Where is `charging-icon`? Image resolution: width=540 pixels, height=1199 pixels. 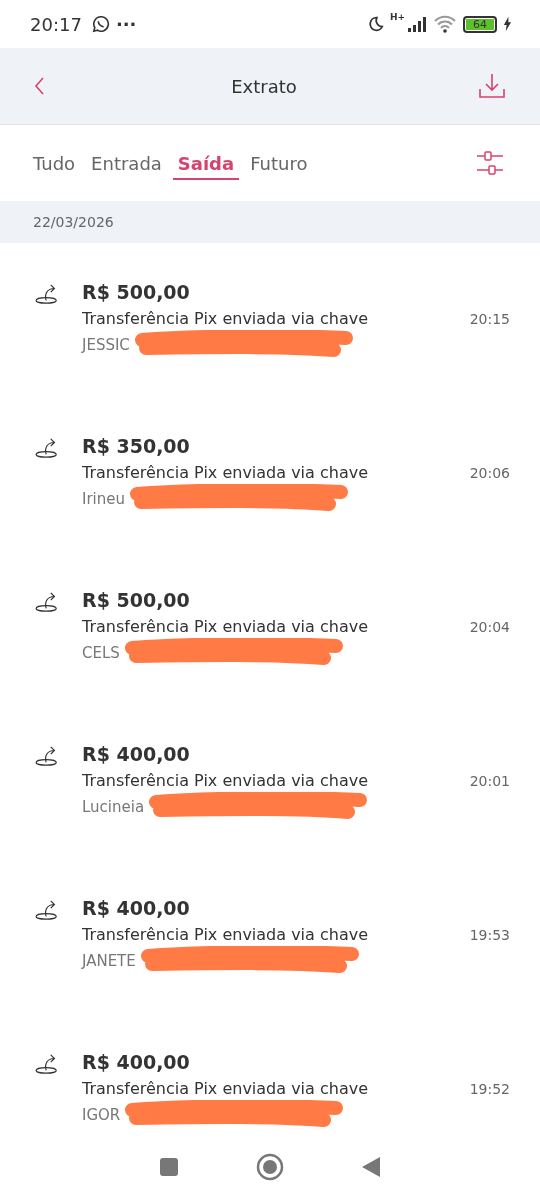
charging-icon is located at coordinates (507, 24).